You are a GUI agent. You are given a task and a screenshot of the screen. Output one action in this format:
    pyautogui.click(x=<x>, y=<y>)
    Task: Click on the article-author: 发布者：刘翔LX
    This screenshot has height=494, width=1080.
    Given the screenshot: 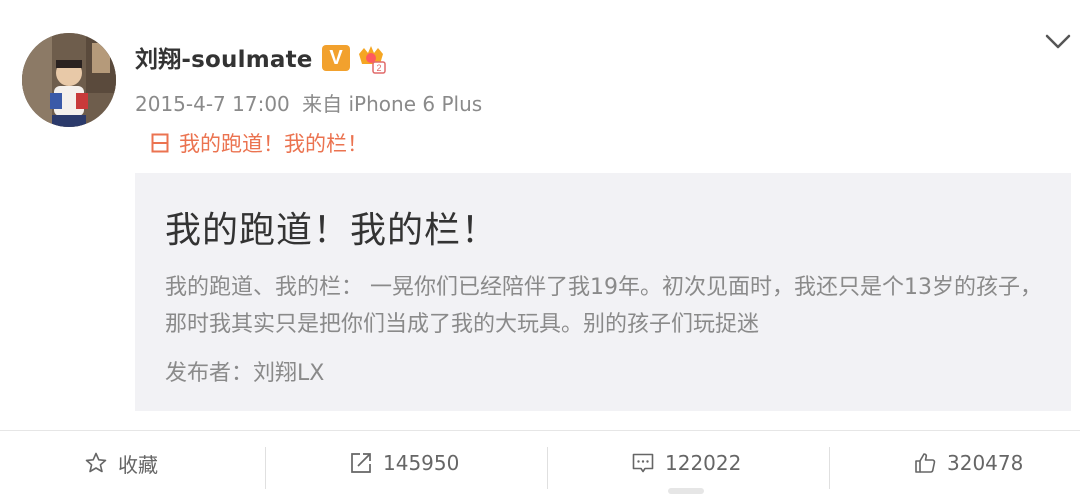 What is the action you would take?
    pyautogui.click(x=245, y=373)
    